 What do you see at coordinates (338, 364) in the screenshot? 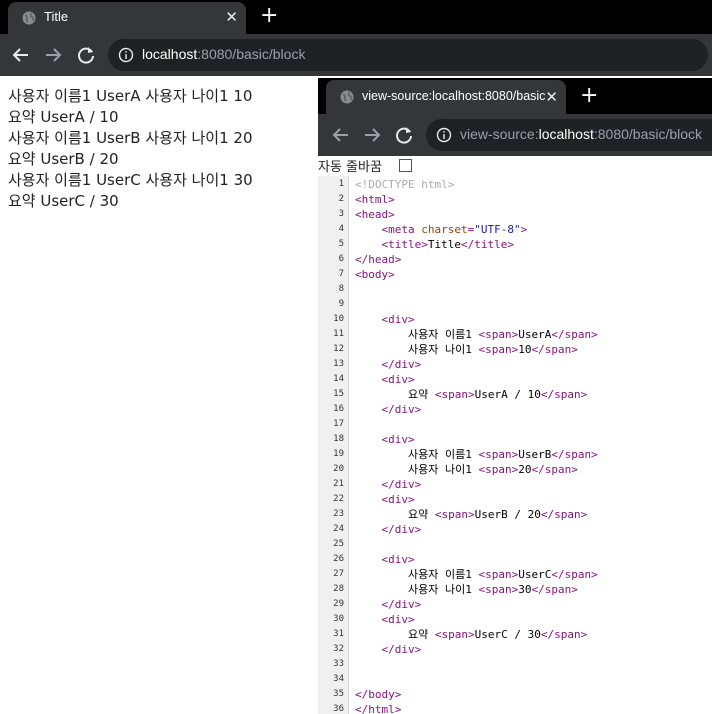
I see `line-number: 13` at bounding box center [338, 364].